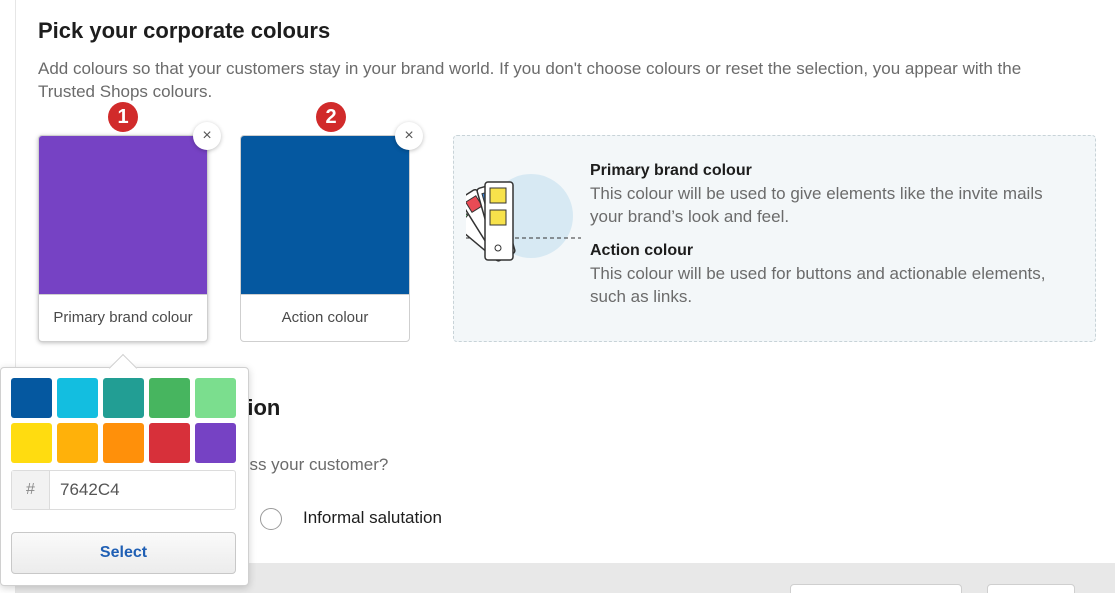 This screenshot has height=593, width=1115. I want to click on informal-salutation-label: Informal salutation, so click(372, 517).